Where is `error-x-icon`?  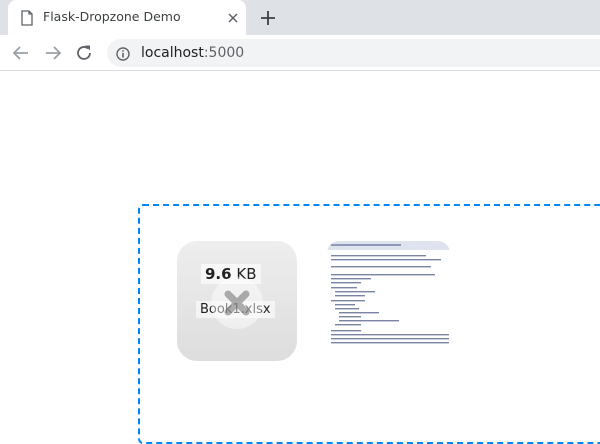
error-x-icon is located at coordinates (237, 303).